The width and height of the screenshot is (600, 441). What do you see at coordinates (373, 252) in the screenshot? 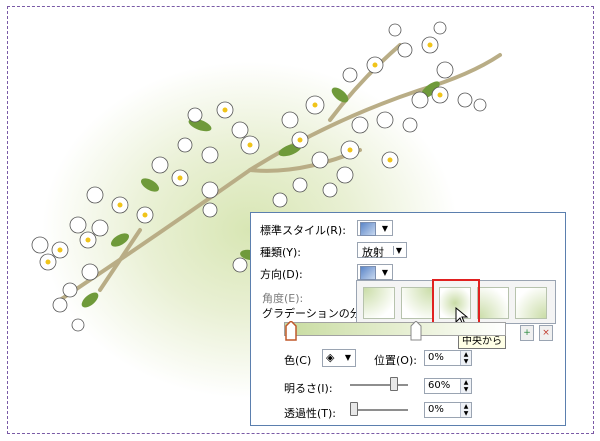
I see `type-value: 放射` at bounding box center [373, 252].